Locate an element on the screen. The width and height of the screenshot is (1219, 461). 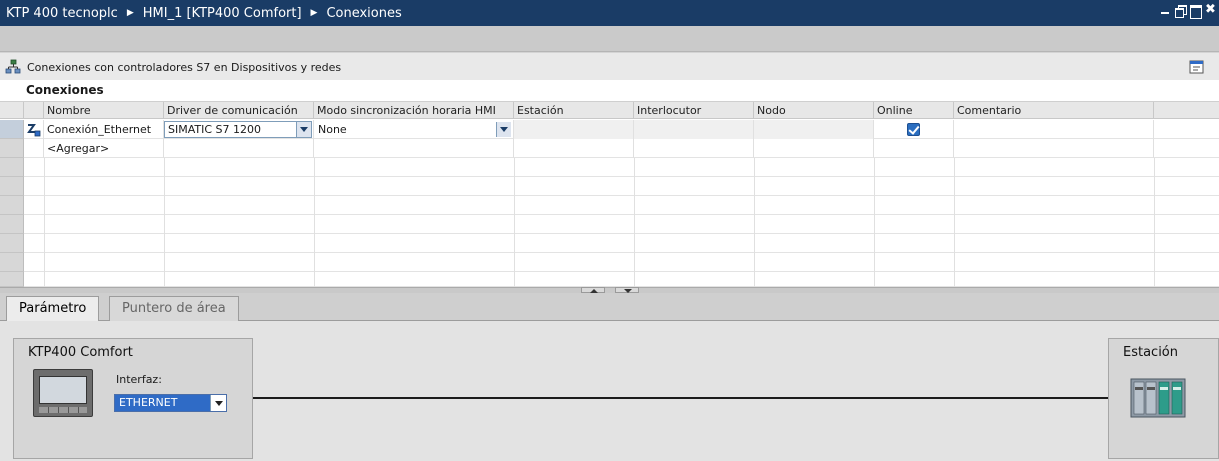
comment-cell is located at coordinates (1054, 129).